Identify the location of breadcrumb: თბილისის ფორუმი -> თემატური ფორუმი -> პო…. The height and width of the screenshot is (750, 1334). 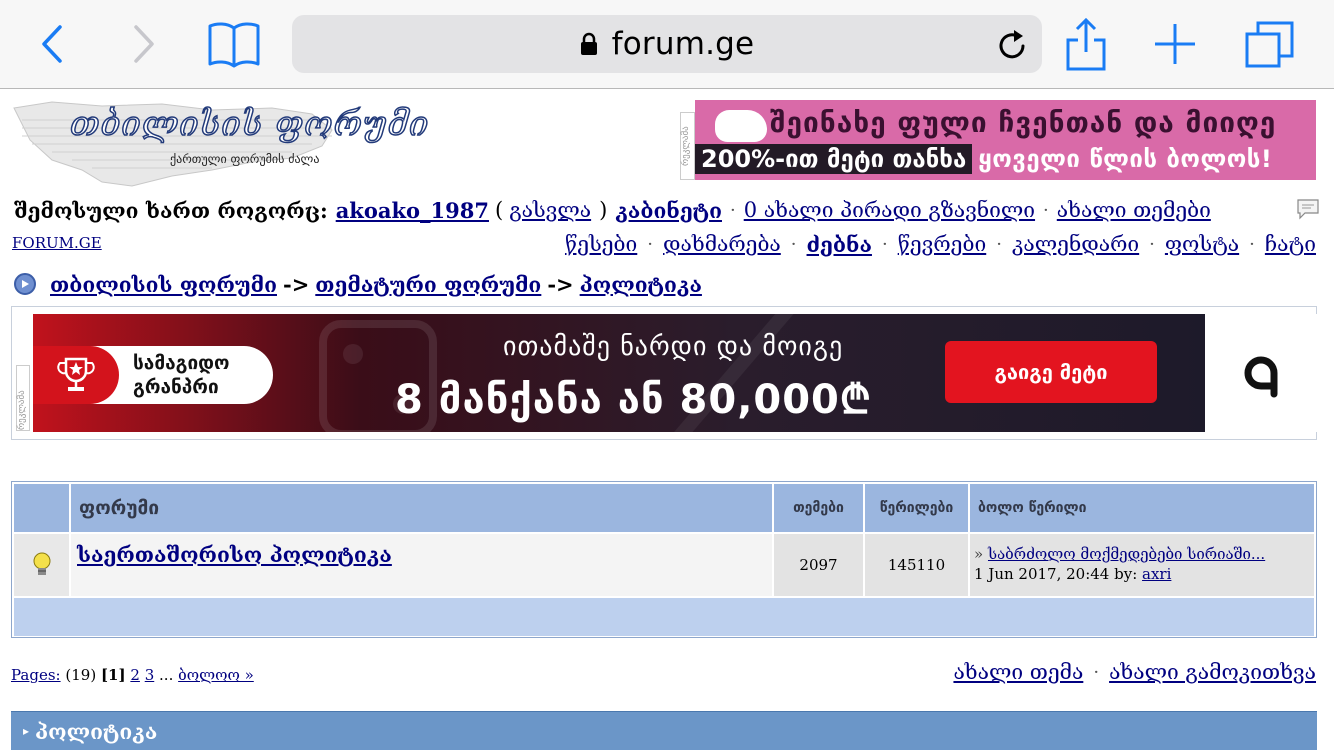
(358, 284).